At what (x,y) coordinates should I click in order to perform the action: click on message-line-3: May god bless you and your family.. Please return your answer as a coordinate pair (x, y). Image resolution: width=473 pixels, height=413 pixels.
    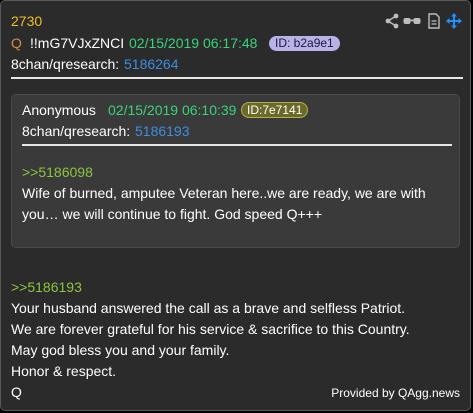
    Looking at the image, I should click on (120, 350).